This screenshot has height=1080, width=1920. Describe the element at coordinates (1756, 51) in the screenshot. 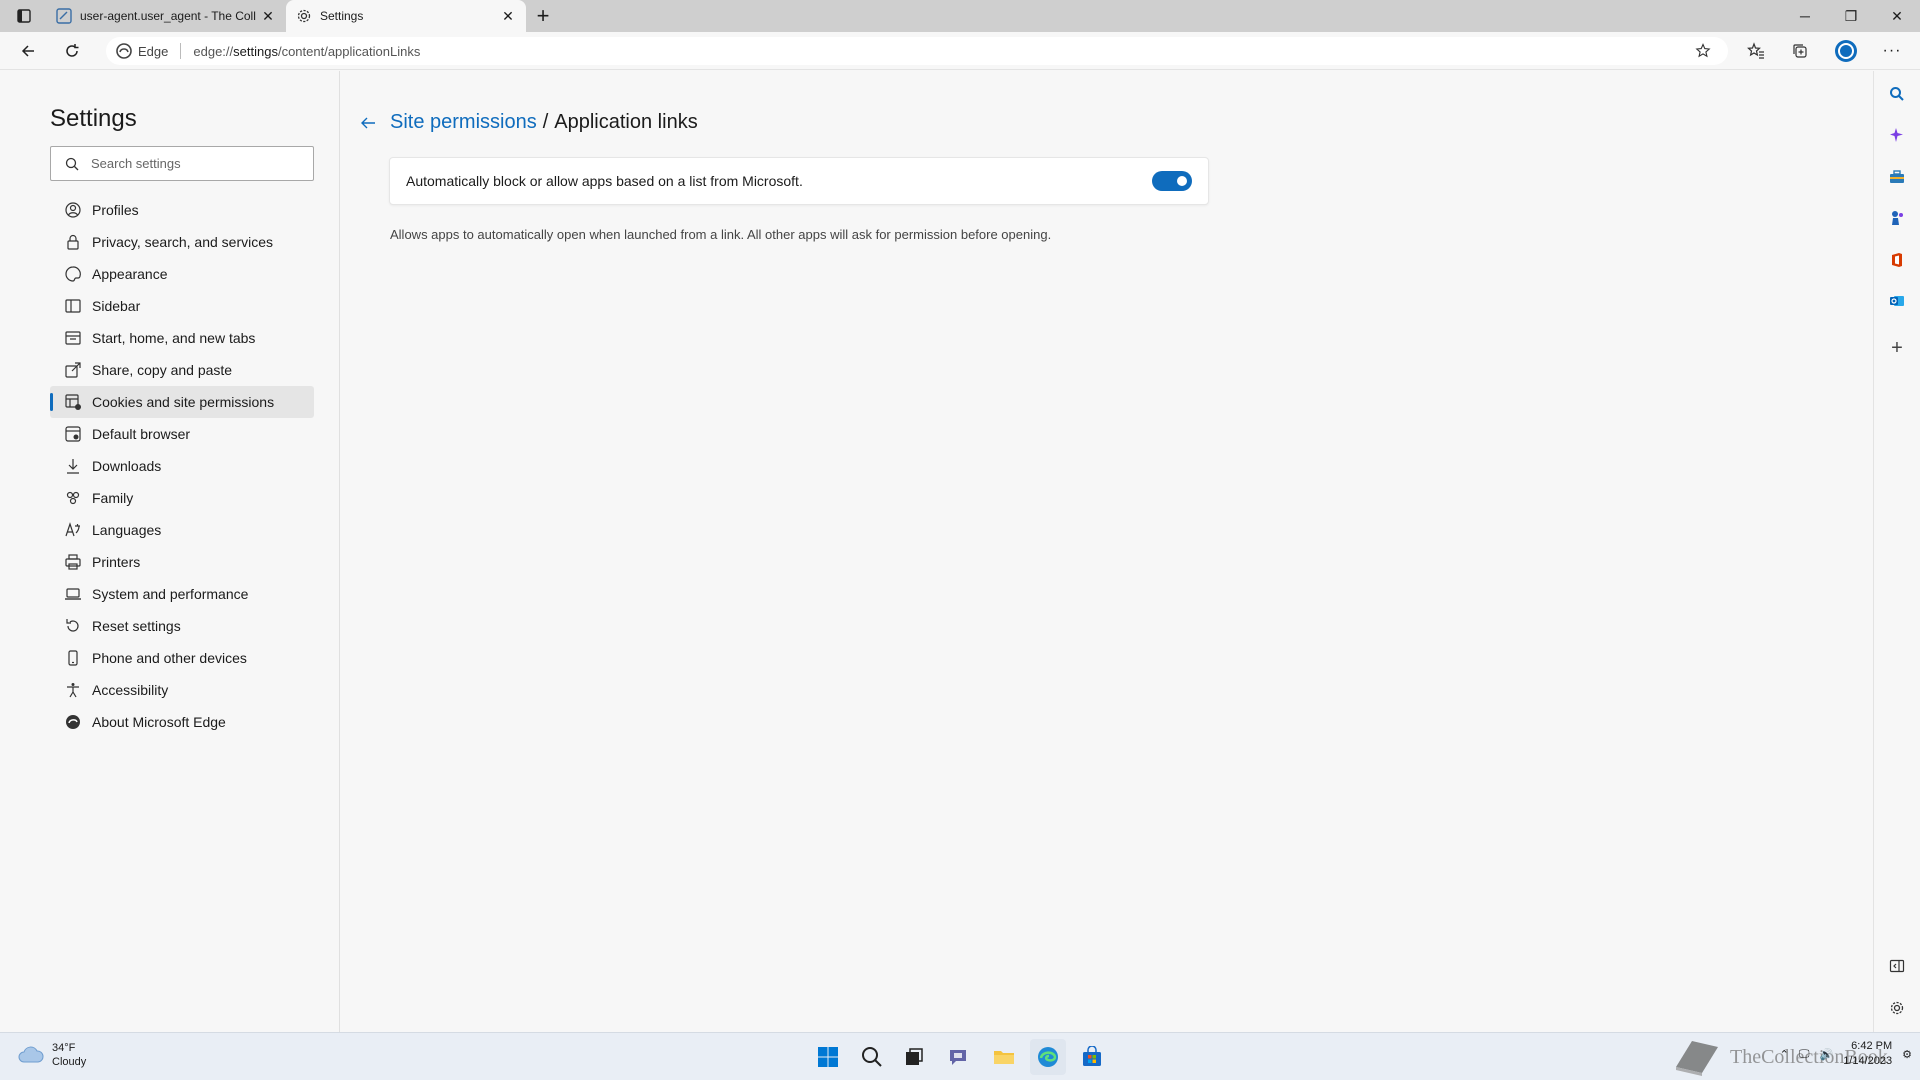

I see `favorites-button` at that location.